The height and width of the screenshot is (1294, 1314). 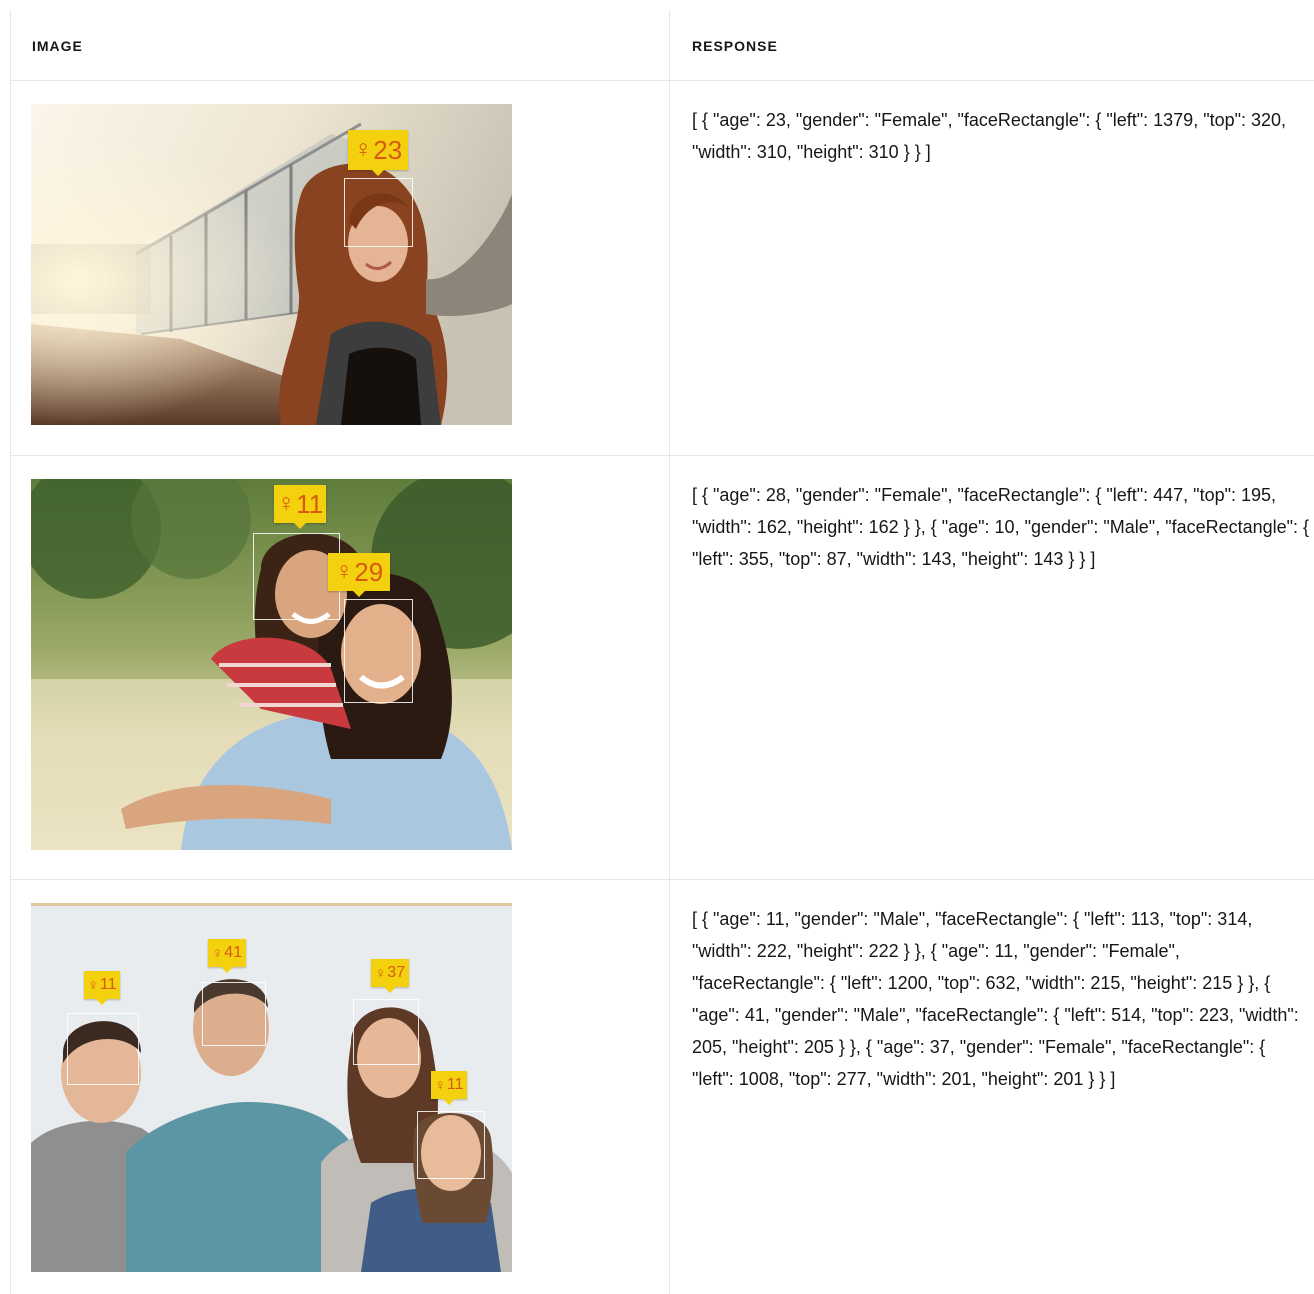 I want to click on woman-on-bridge-photo: ♀ 23, so click(x=271, y=264).